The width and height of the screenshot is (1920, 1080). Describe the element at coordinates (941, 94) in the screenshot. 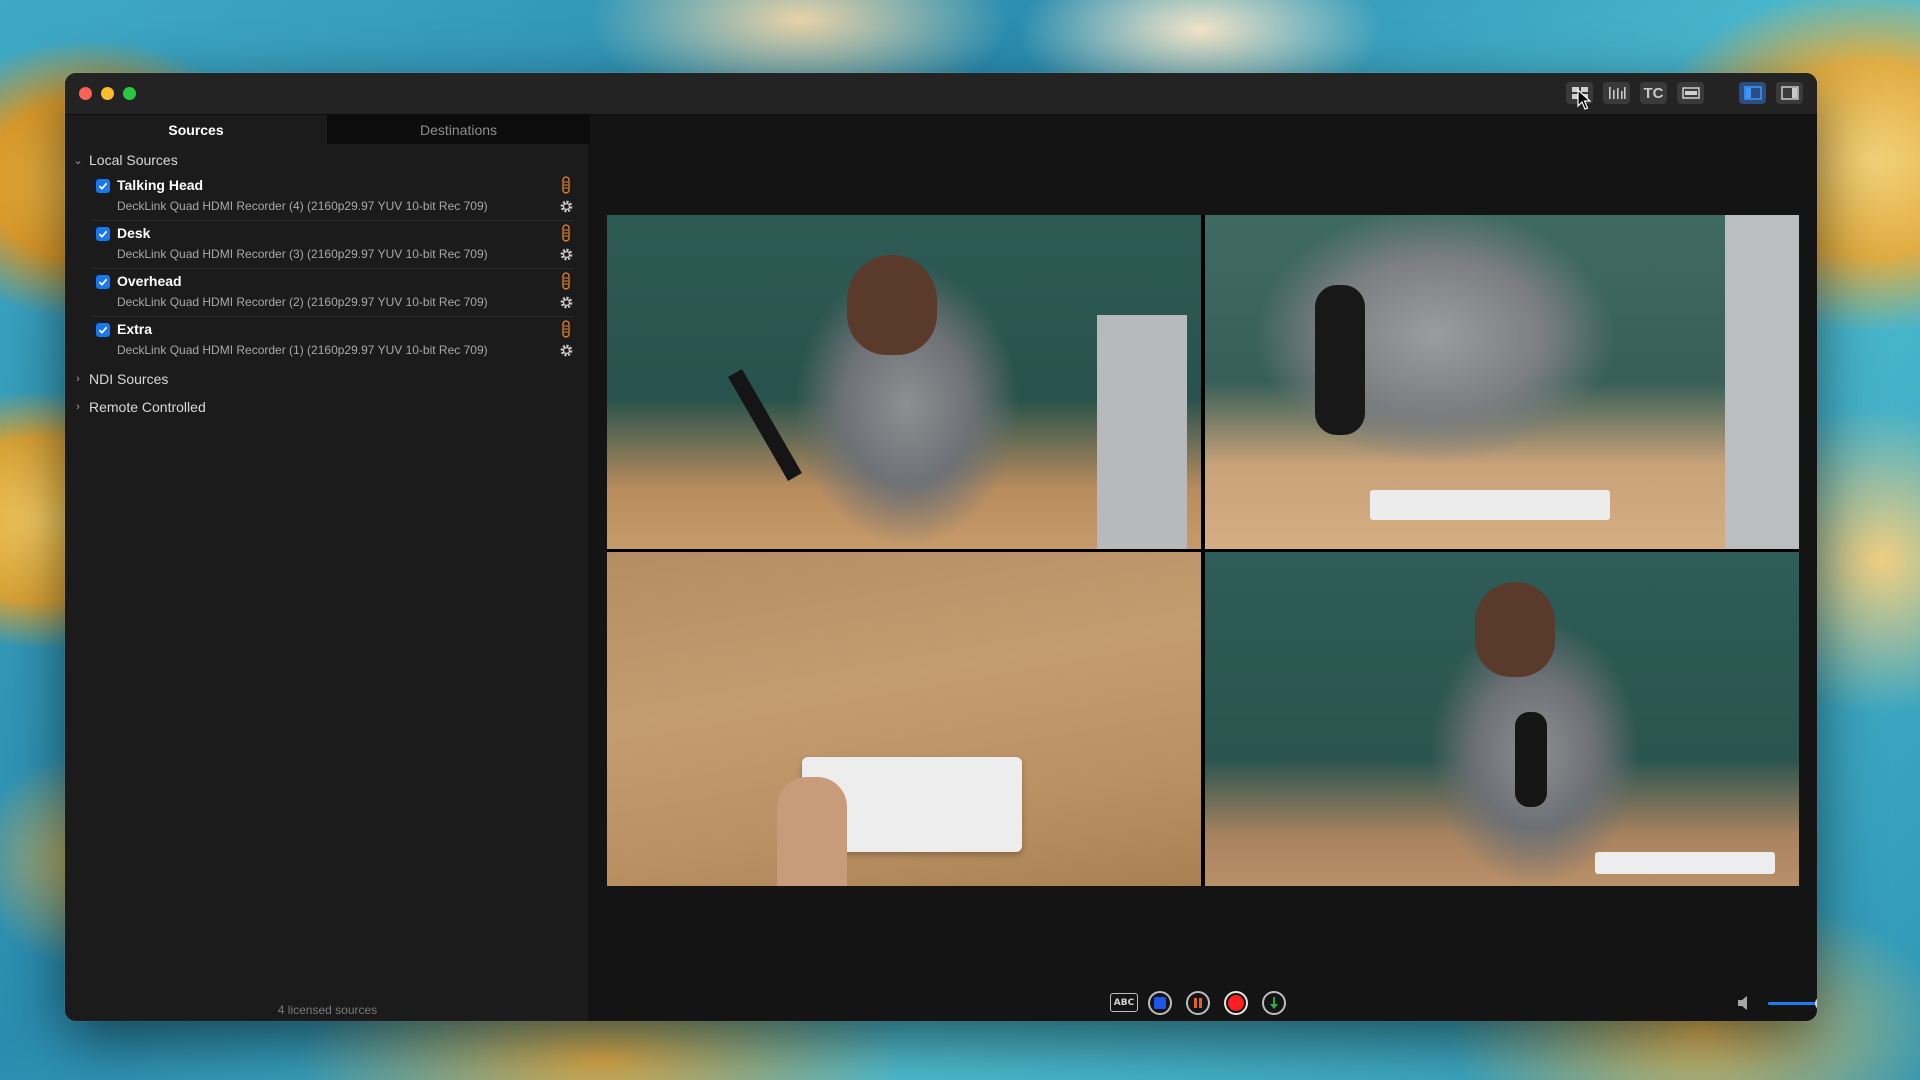

I see `title-bar: TC` at that location.